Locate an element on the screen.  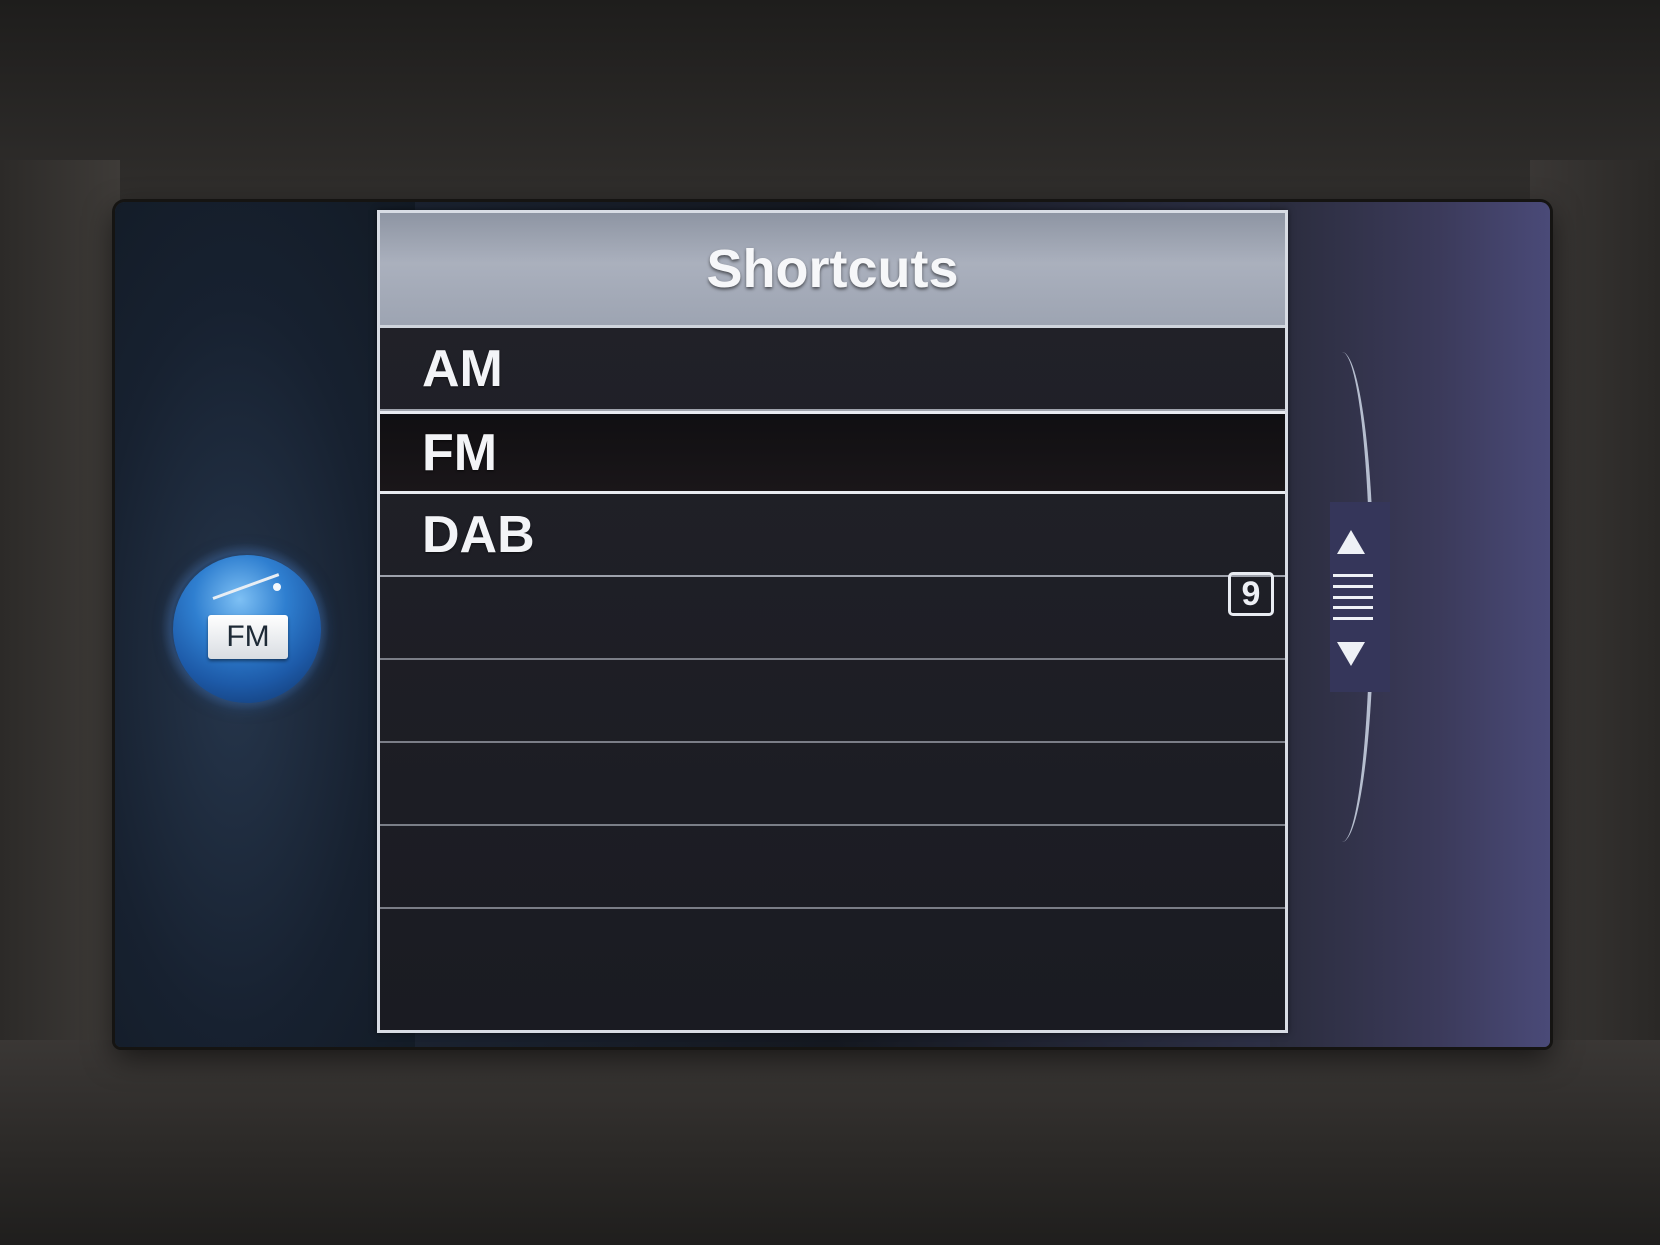
source-button: FM is located at coordinates (247, 629).